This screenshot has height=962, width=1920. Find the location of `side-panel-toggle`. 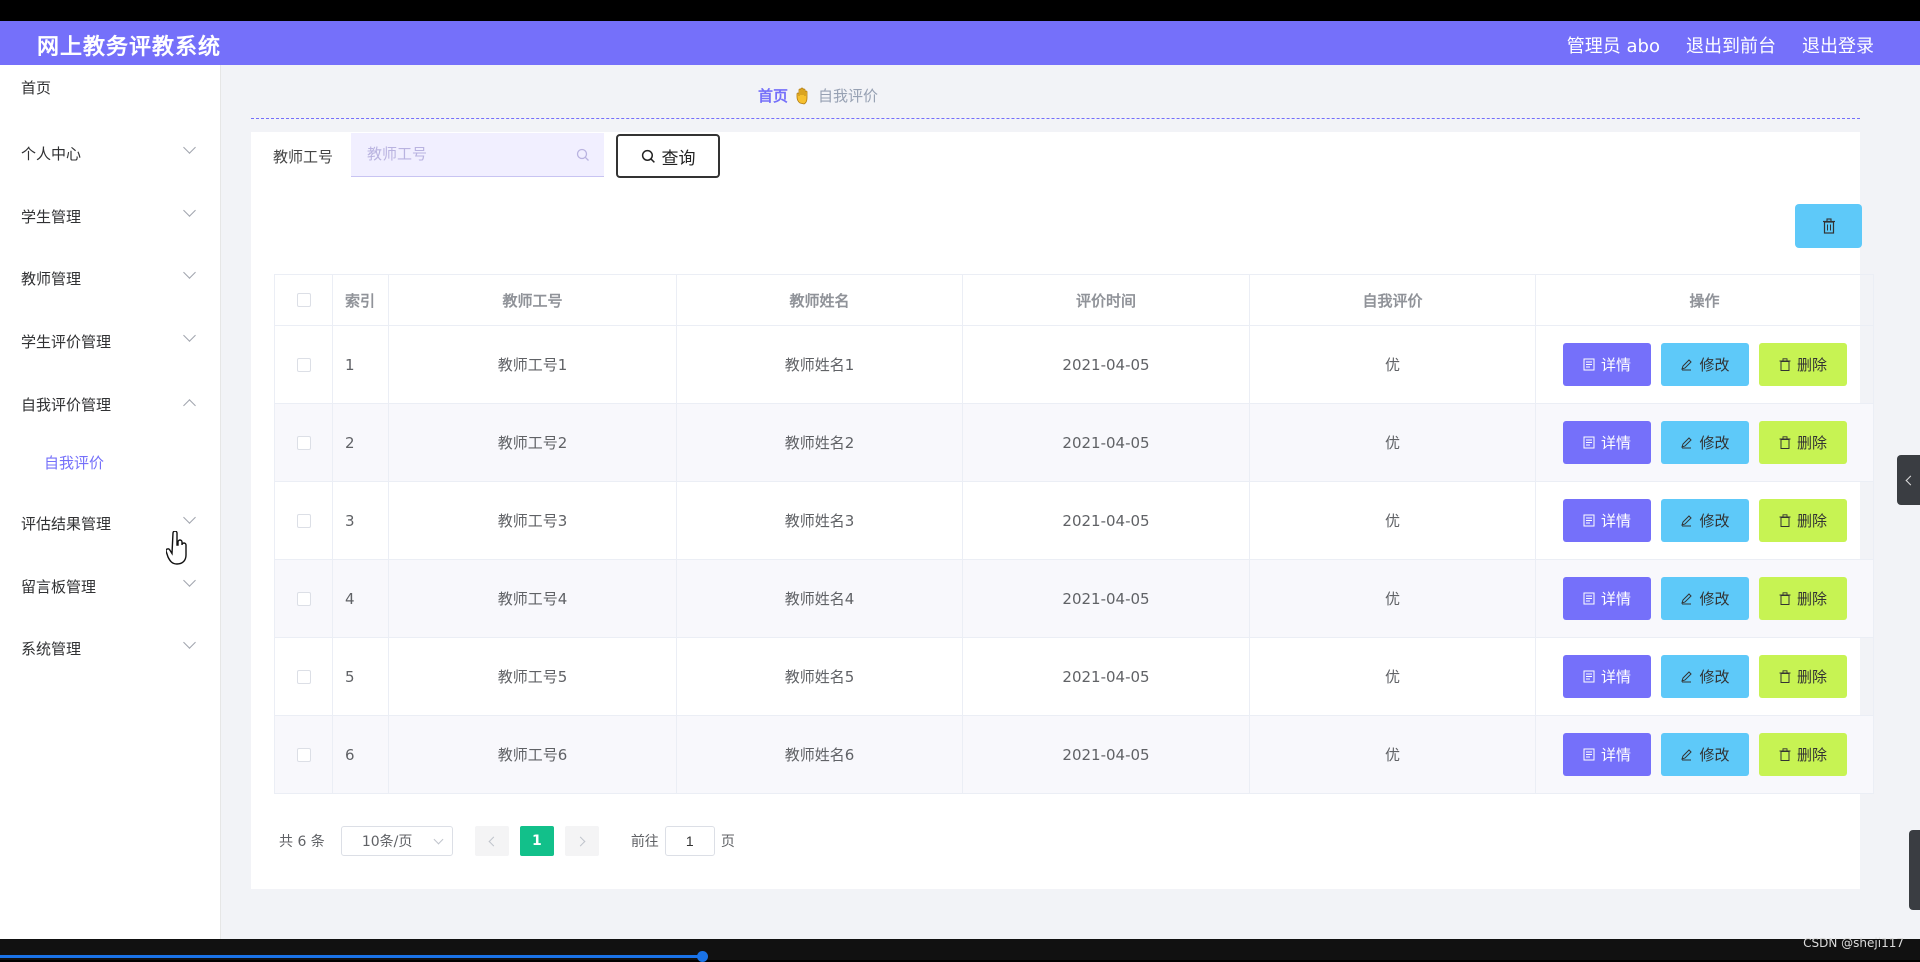

side-panel-toggle is located at coordinates (1908, 480).